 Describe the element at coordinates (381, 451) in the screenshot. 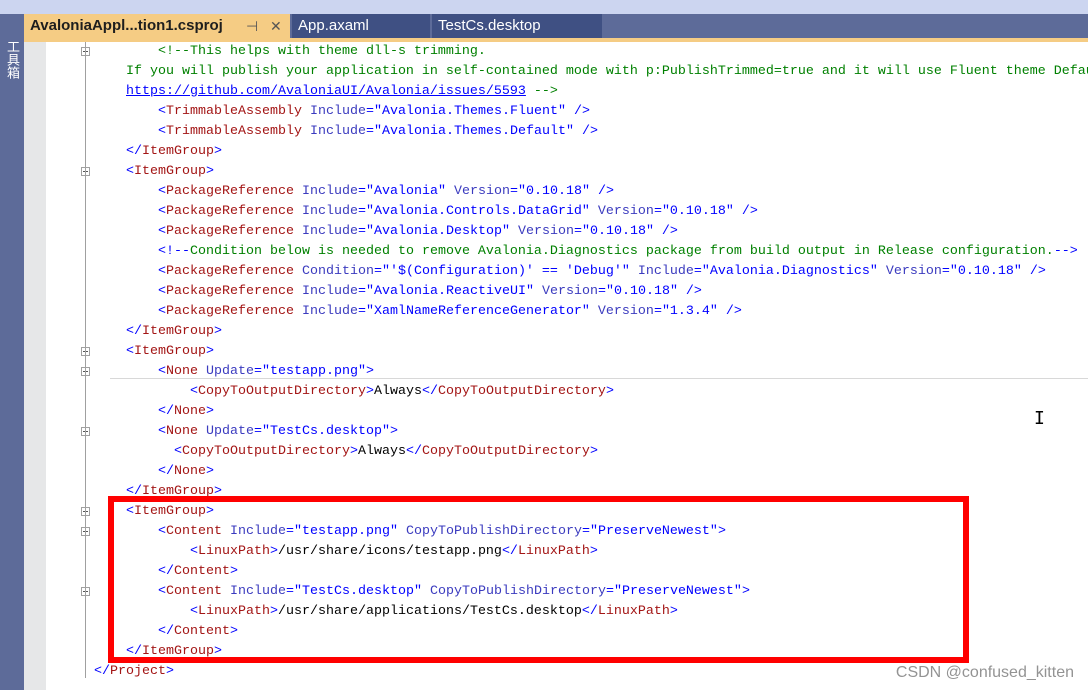

I see `code-token: Always` at that location.